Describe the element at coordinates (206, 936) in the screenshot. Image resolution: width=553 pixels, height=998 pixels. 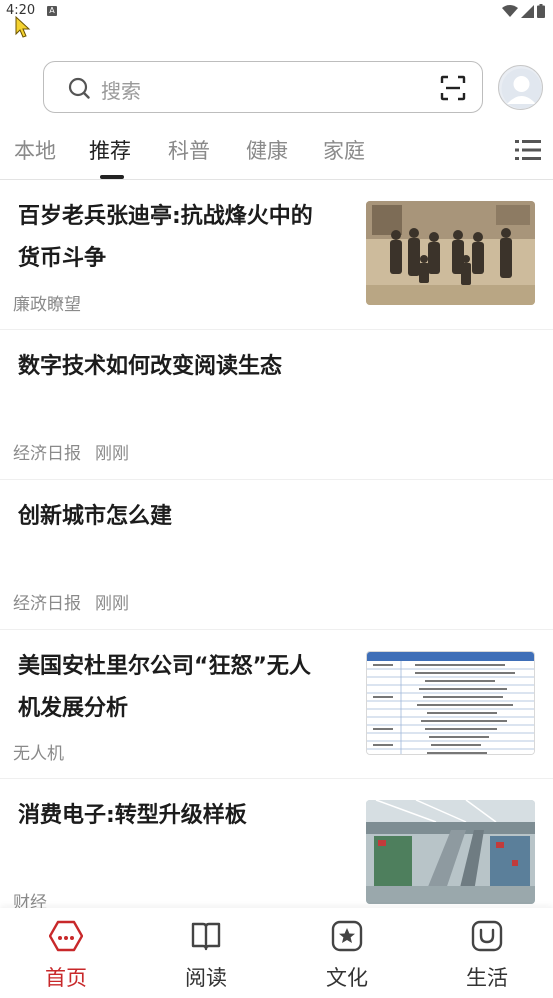
I see `book-icon` at that location.